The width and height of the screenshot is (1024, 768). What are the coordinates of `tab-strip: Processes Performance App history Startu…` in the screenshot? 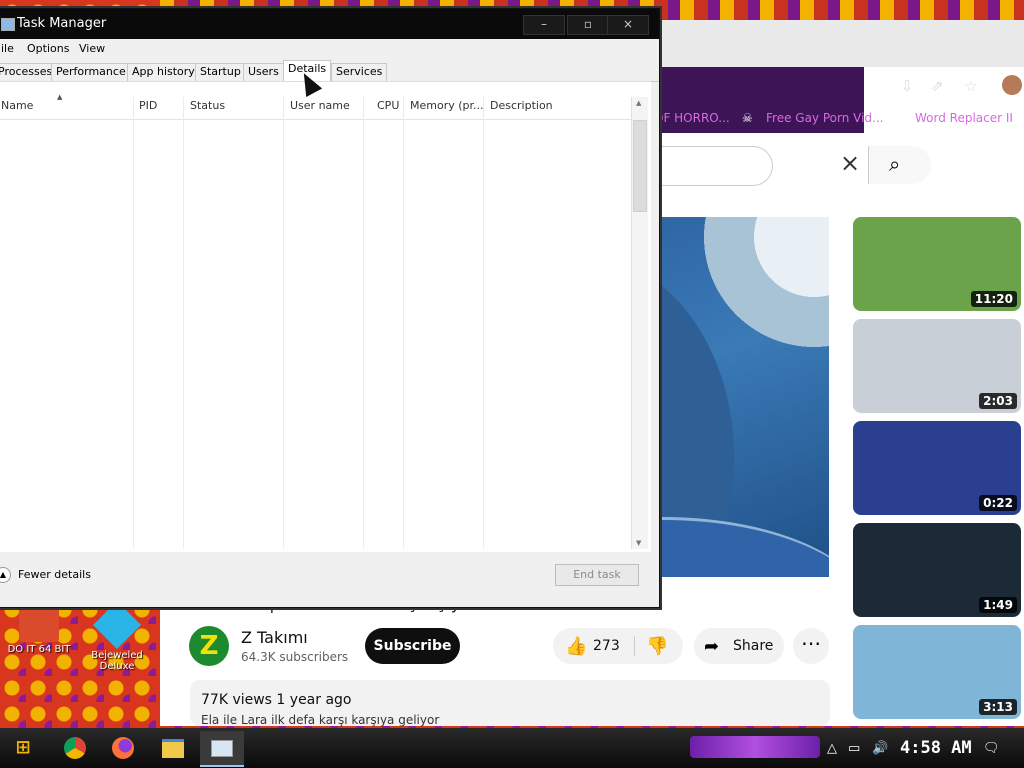 It's located at (329, 70).